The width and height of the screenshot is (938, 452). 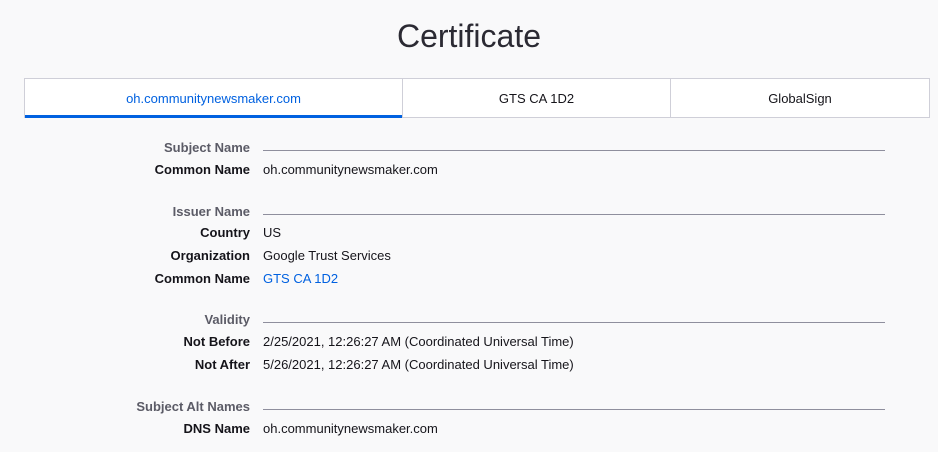 I want to click on tab-leaf-certificate: oh.communitynewsmaker.com, so click(x=214, y=98).